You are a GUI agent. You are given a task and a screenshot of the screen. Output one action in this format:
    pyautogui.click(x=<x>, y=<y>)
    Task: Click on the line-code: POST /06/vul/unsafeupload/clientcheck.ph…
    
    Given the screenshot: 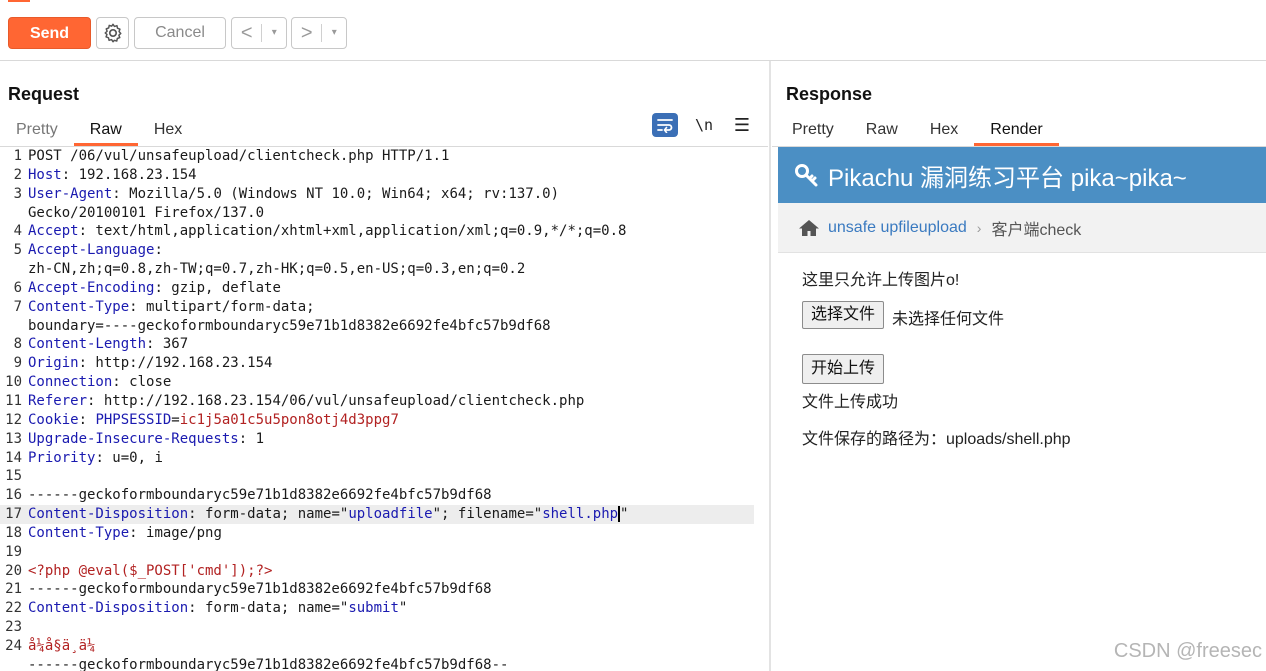 What is the action you would take?
    pyautogui.click(x=238, y=156)
    